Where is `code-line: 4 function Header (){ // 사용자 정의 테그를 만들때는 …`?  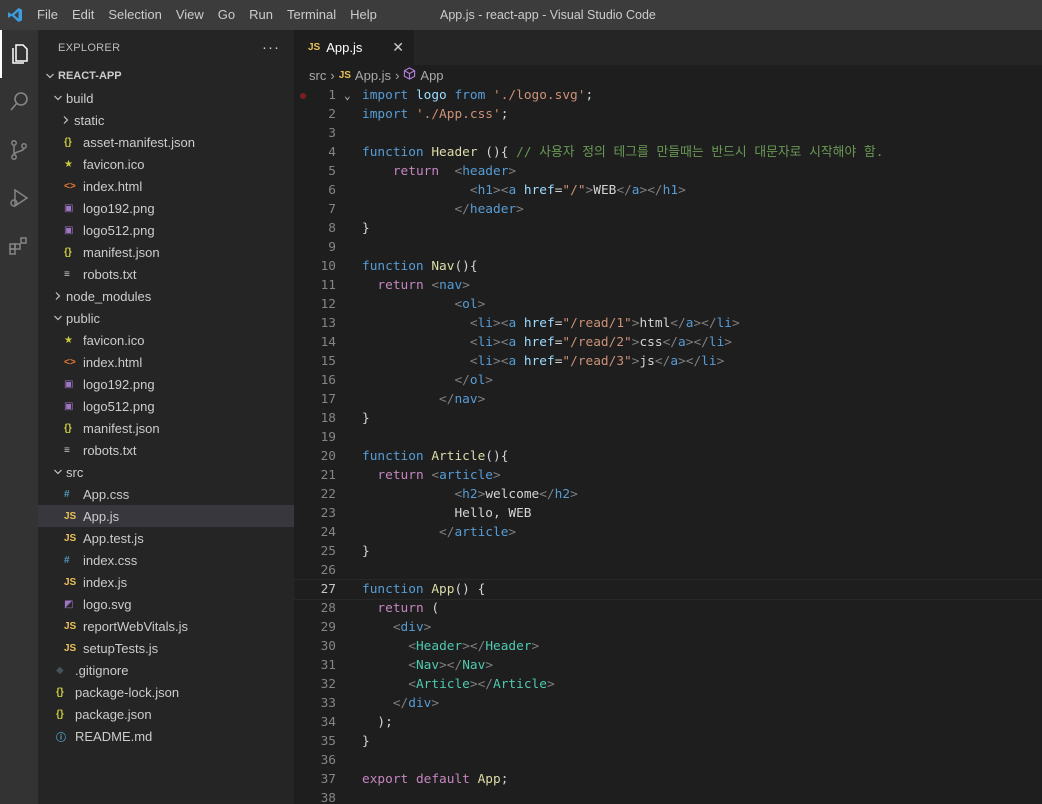 code-line: 4 function Header (){ // 사용자 정의 테그를 만들때는 … is located at coordinates (668, 152).